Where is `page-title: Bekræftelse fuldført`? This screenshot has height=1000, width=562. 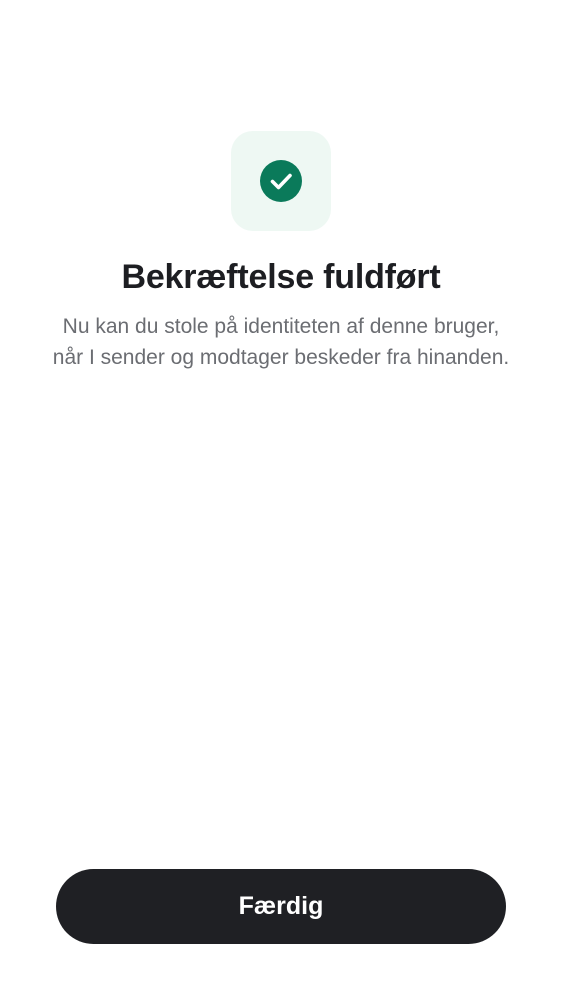
page-title: Bekræftelse fuldført is located at coordinates (281, 277).